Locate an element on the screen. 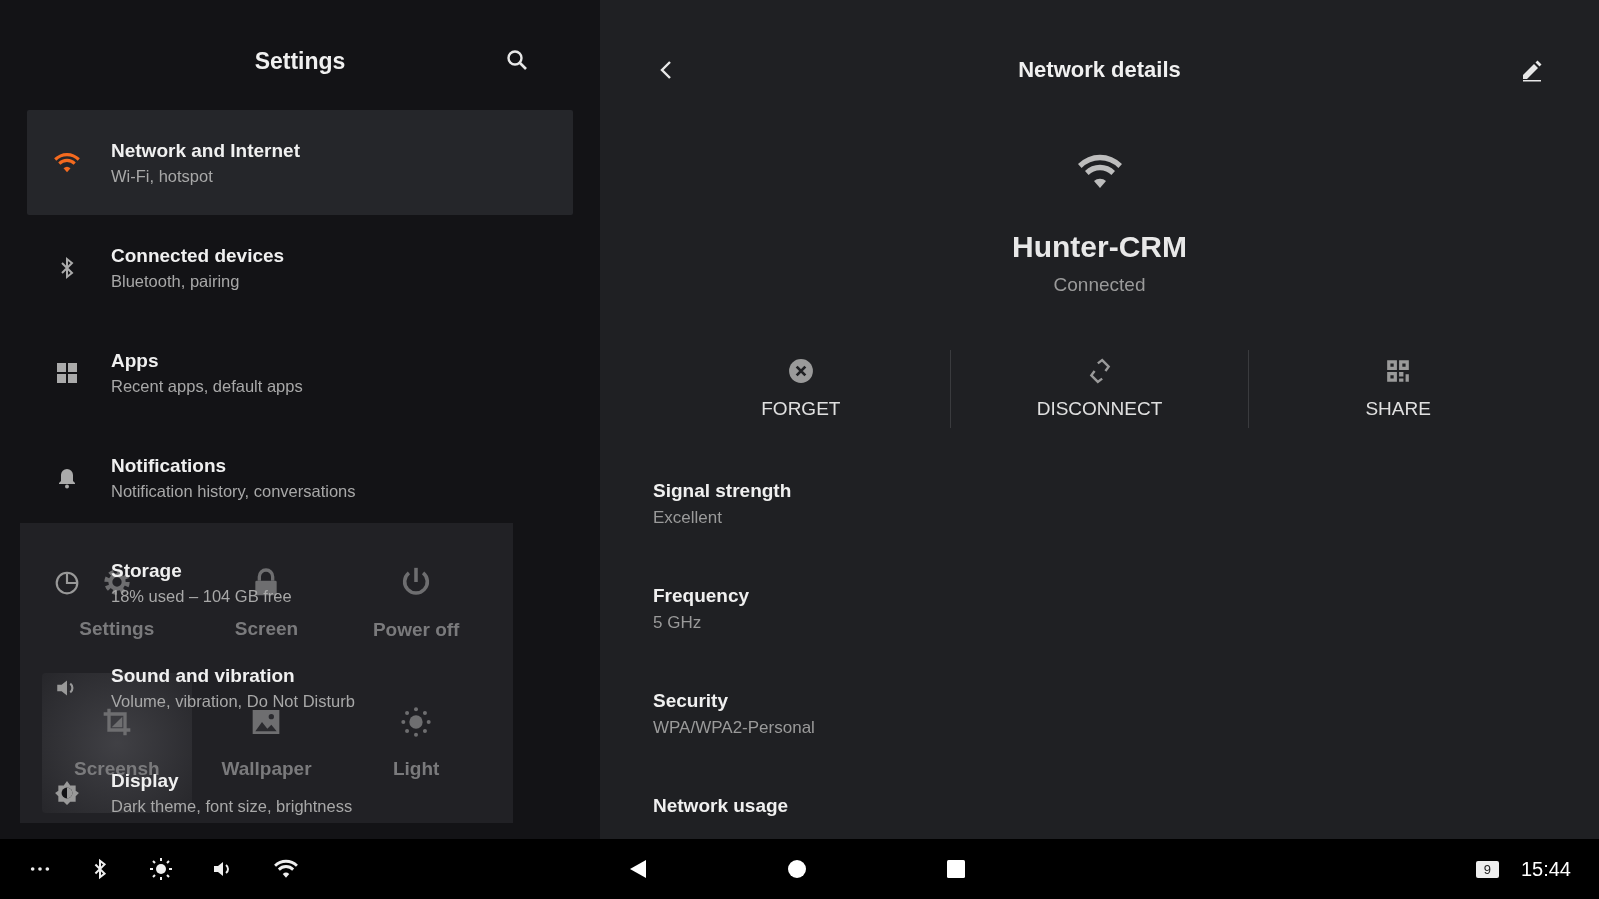  detail-label: Security is located at coordinates (691, 701).